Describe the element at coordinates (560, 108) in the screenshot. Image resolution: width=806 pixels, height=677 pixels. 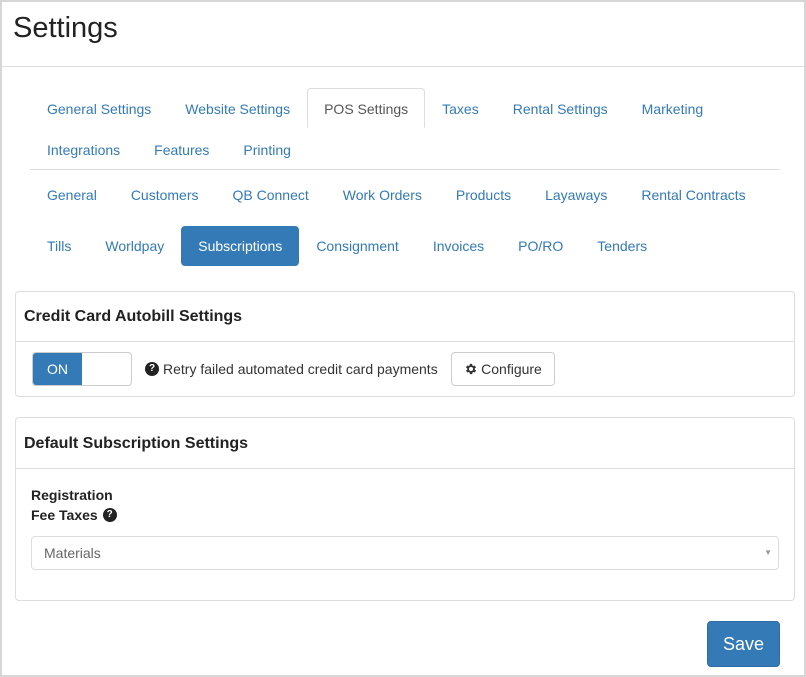
I see `tab-rental-settings: Rental Settings` at that location.